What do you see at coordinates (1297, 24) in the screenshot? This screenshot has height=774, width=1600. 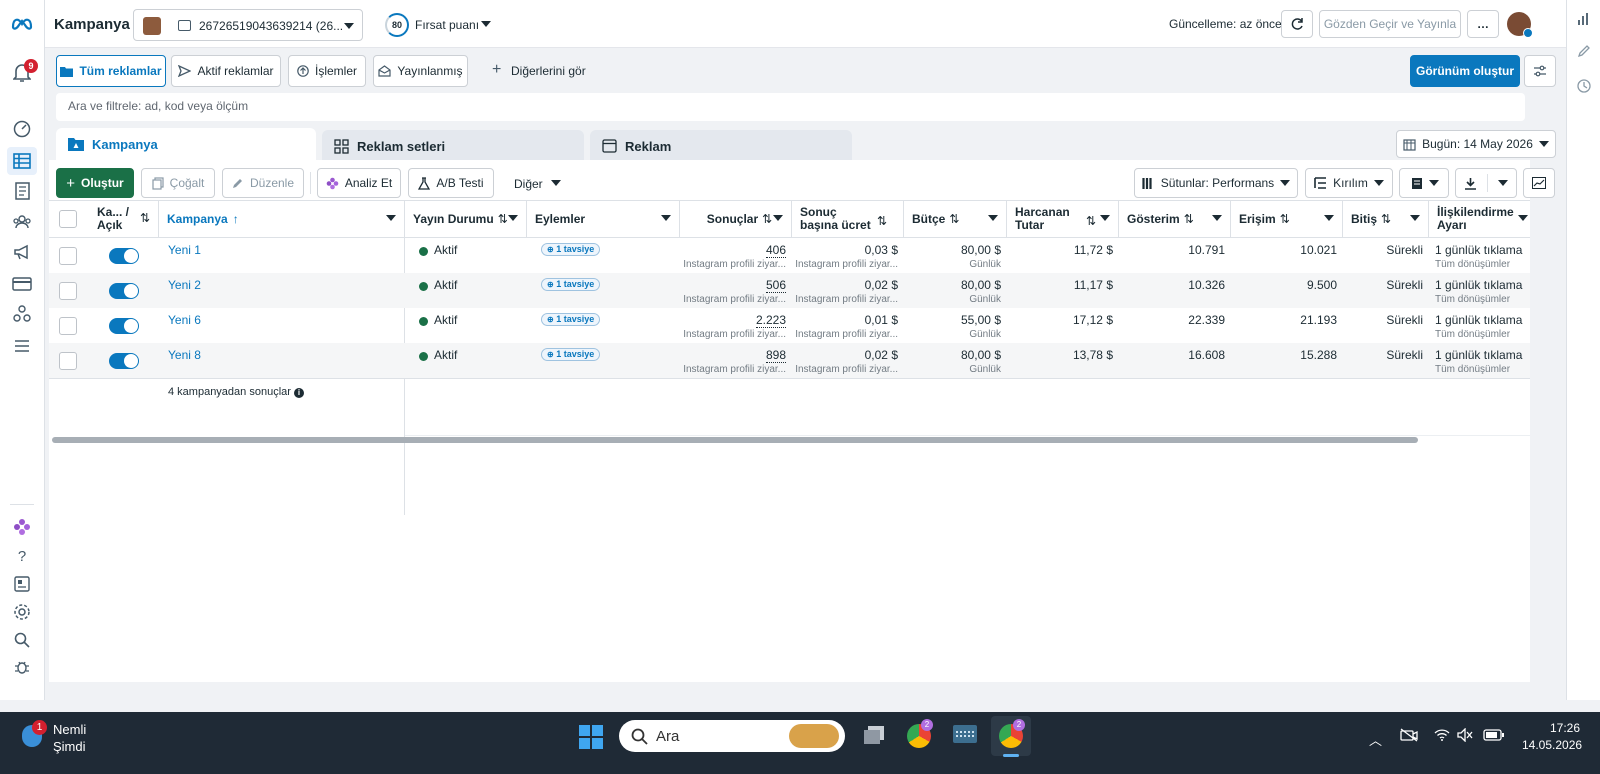 I see `refresh-button` at bounding box center [1297, 24].